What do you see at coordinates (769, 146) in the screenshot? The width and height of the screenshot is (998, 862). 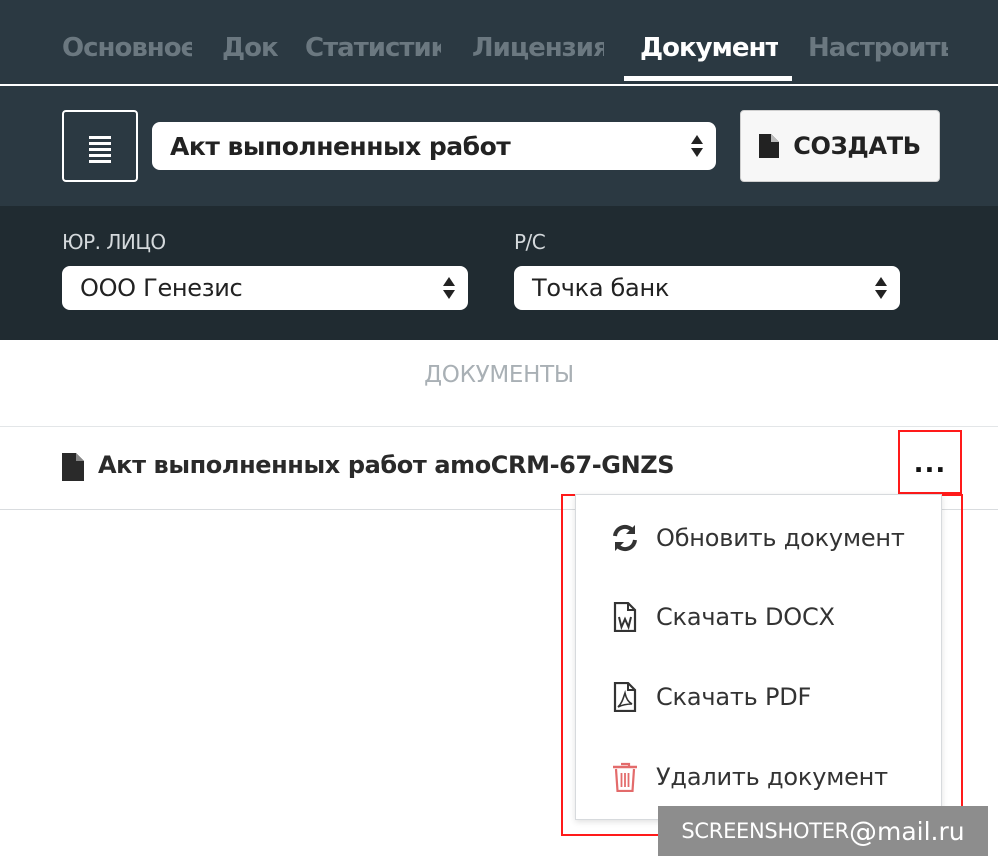 I see `file-icon` at bounding box center [769, 146].